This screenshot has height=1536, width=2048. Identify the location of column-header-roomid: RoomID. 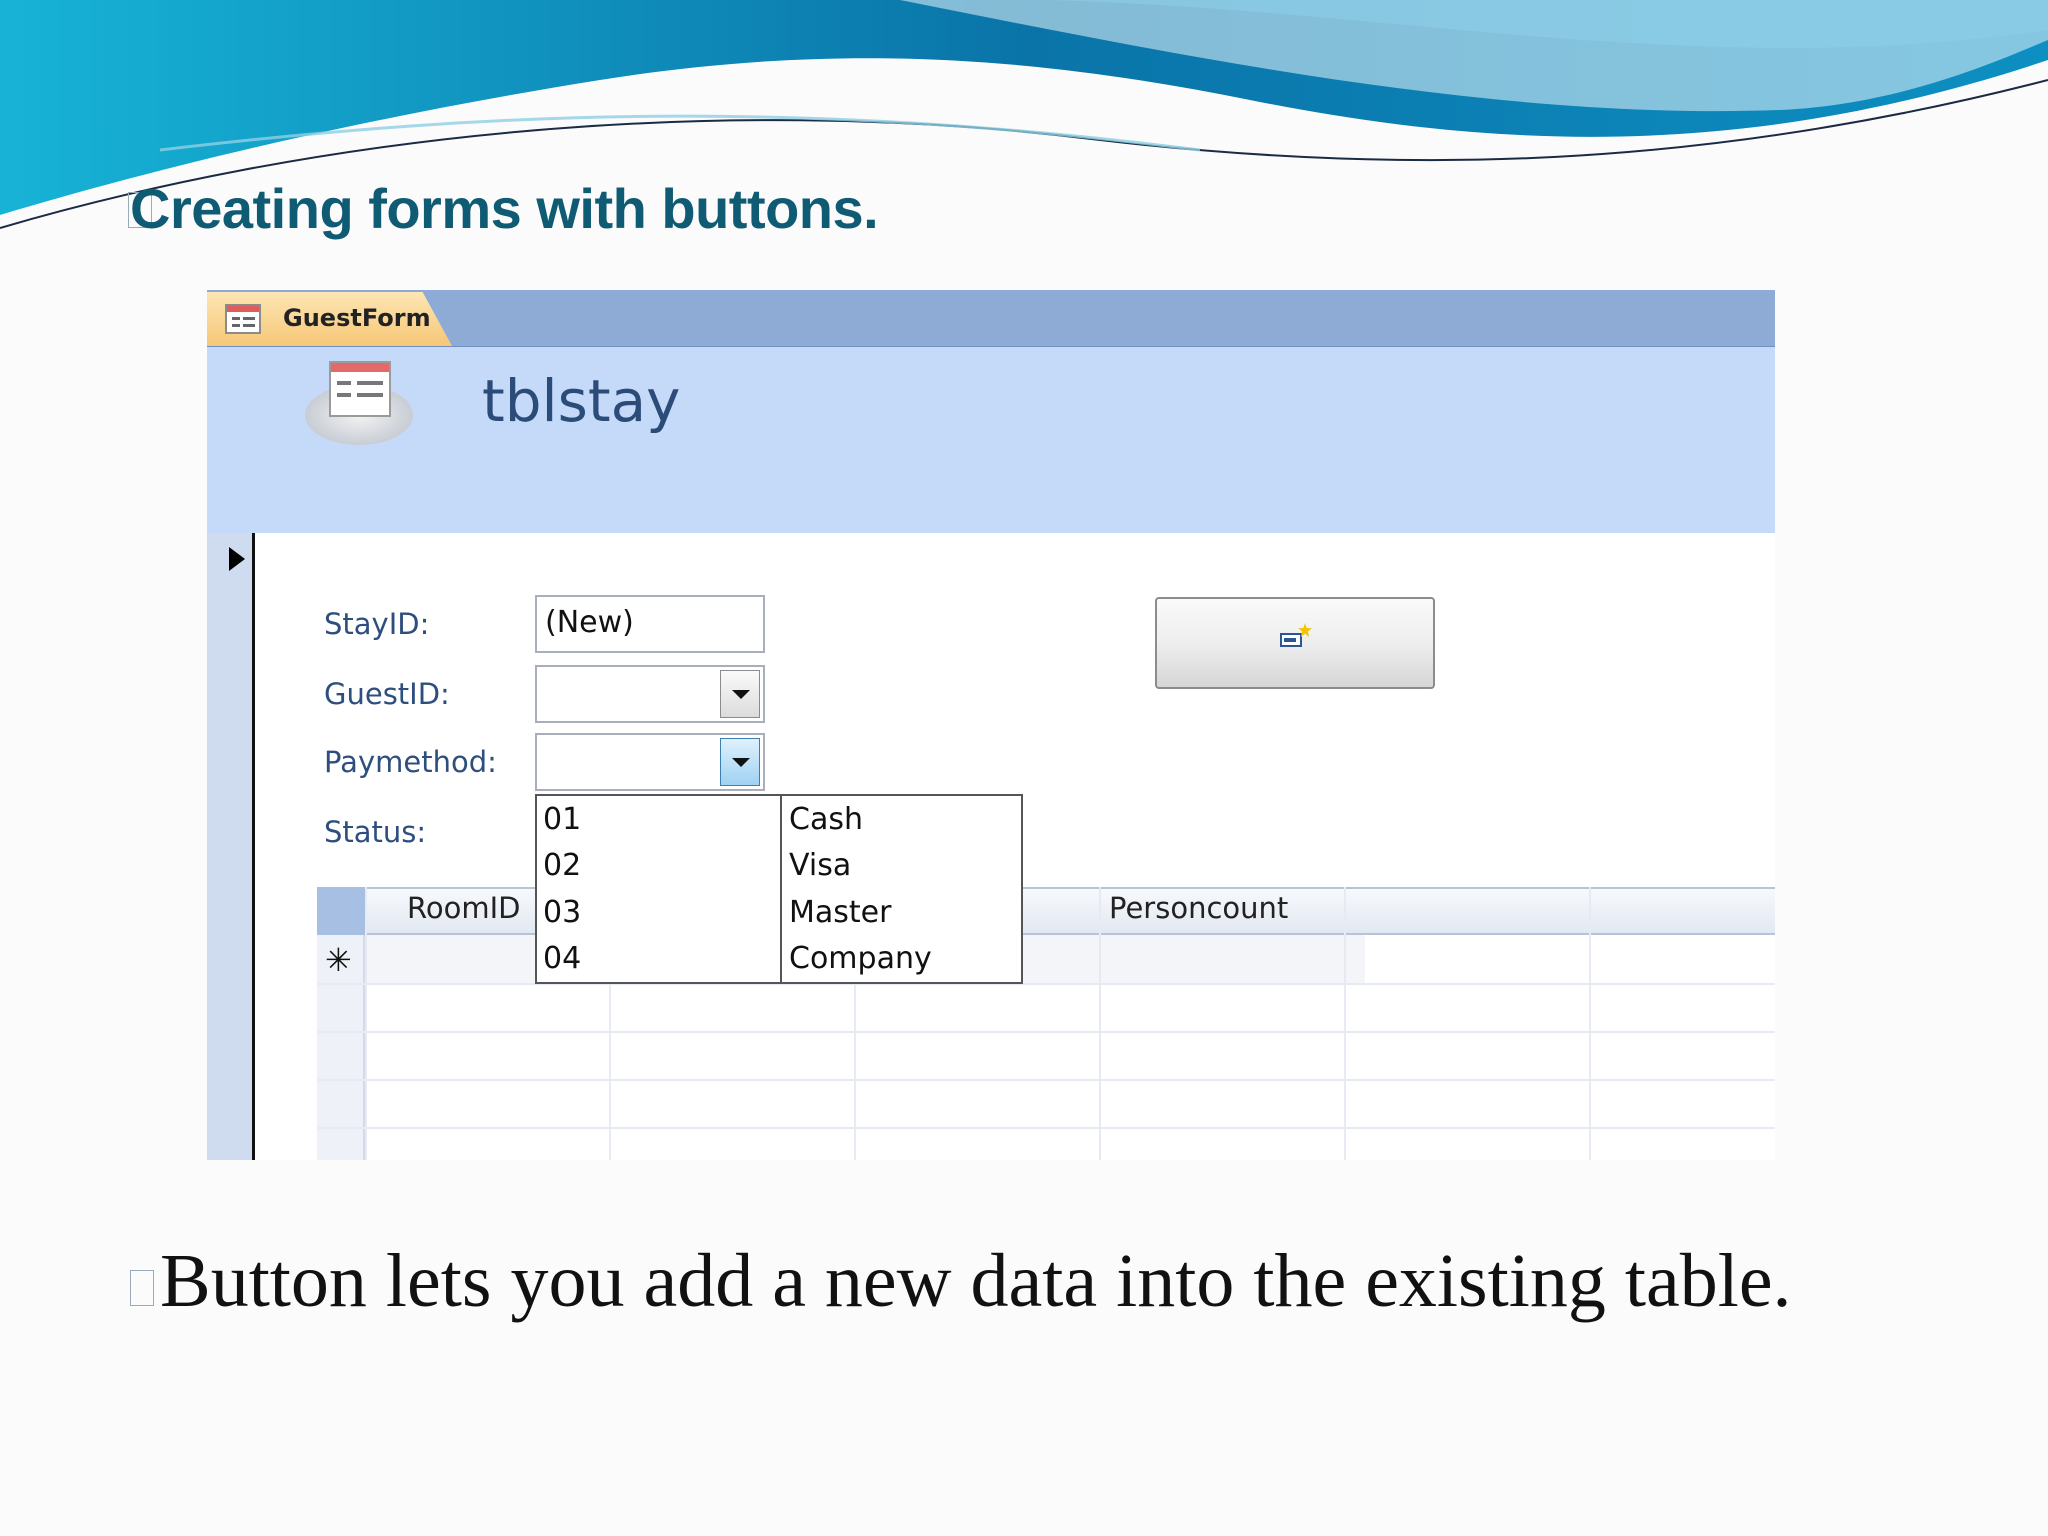
(463, 908).